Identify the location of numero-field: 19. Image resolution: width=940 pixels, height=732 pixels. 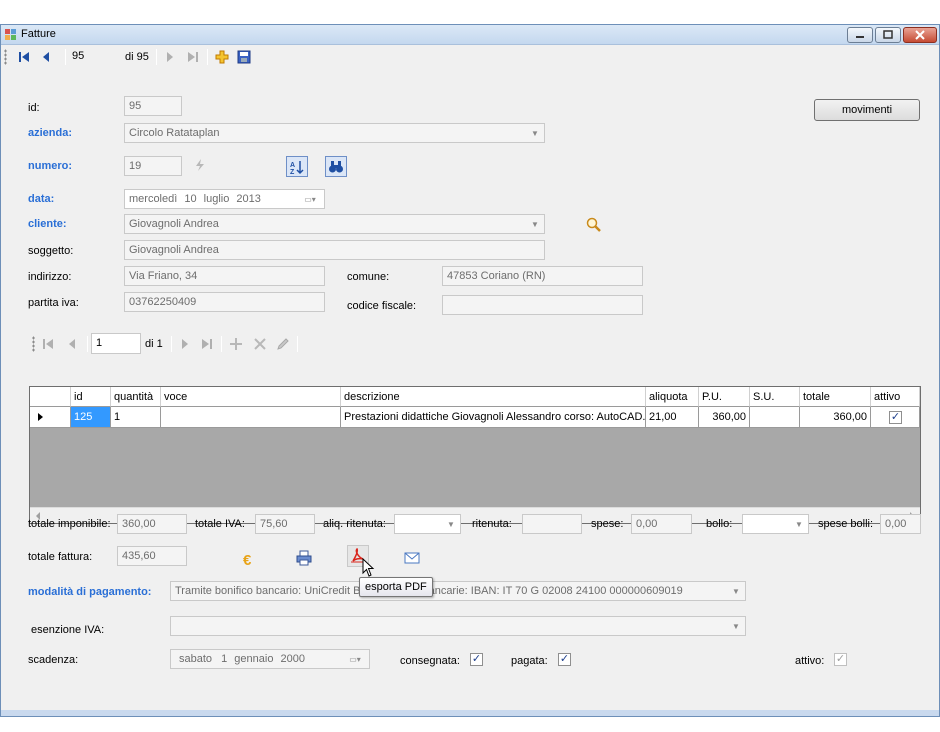
(153, 166).